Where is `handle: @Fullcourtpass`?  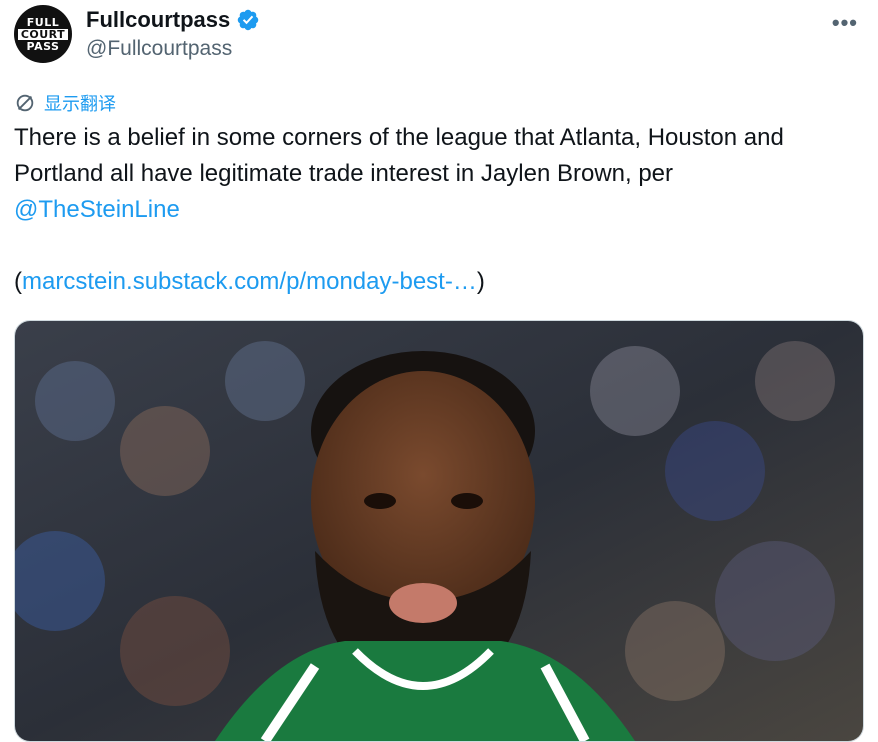
handle: @Fullcourtpass is located at coordinates (173, 49).